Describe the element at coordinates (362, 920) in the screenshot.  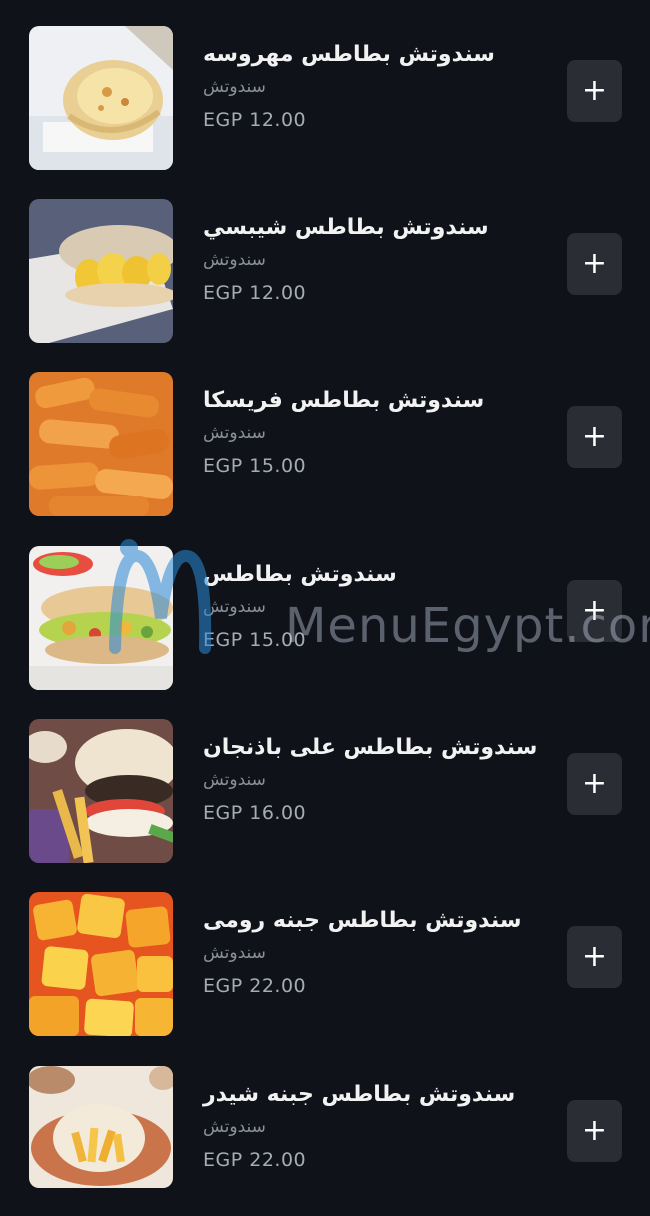
I see `item-name: سندوتش بطاطس جبنه رومى` at that location.